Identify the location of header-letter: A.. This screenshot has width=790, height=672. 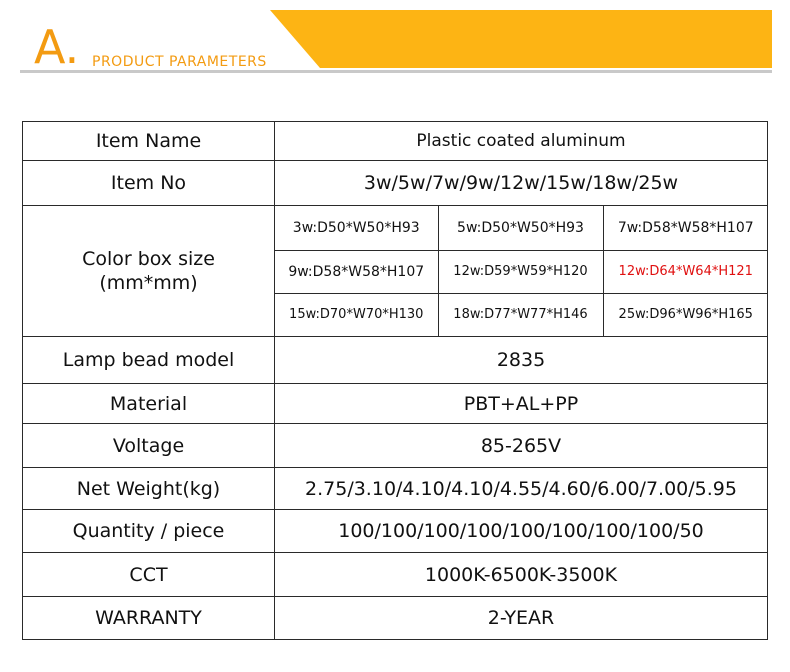
(57, 47).